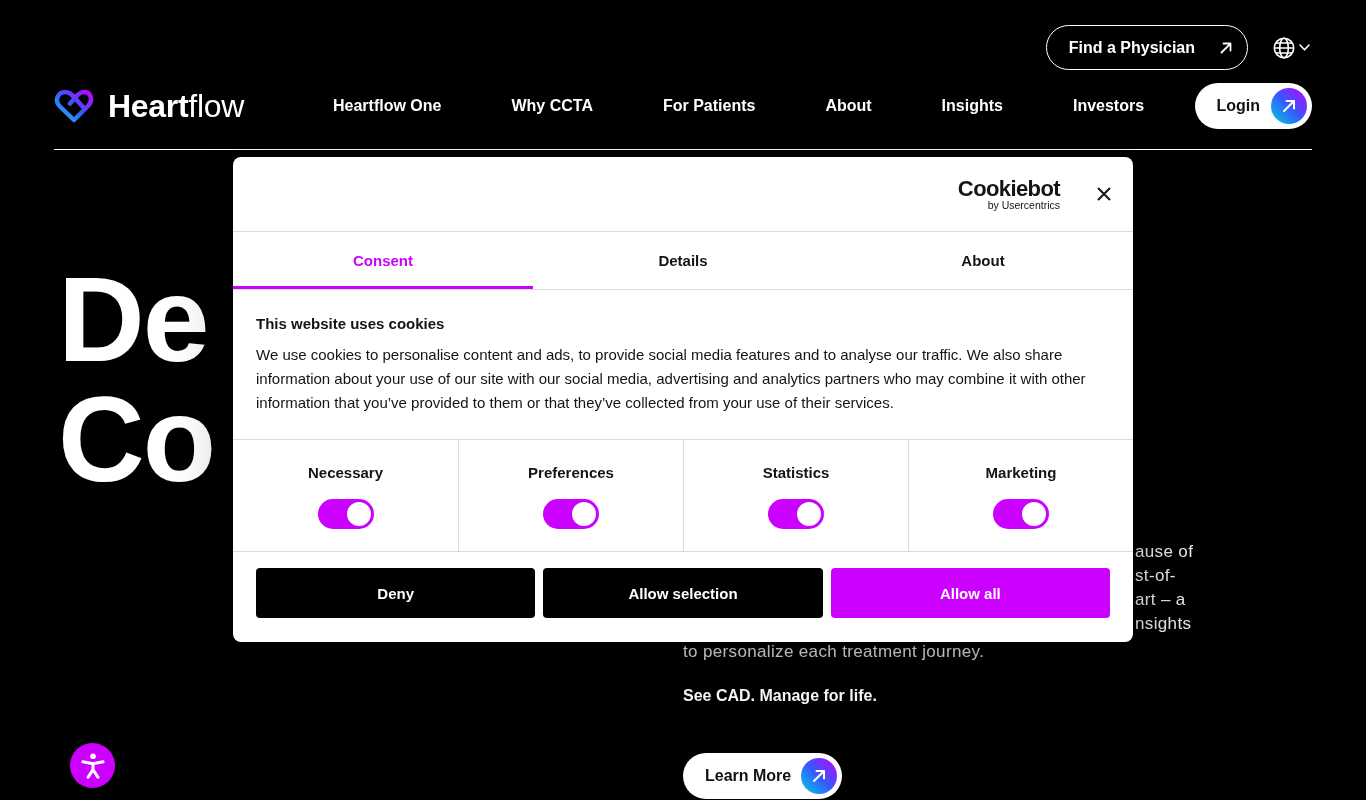  What do you see at coordinates (383, 260) in the screenshot?
I see `tab: Consent` at bounding box center [383, 260].